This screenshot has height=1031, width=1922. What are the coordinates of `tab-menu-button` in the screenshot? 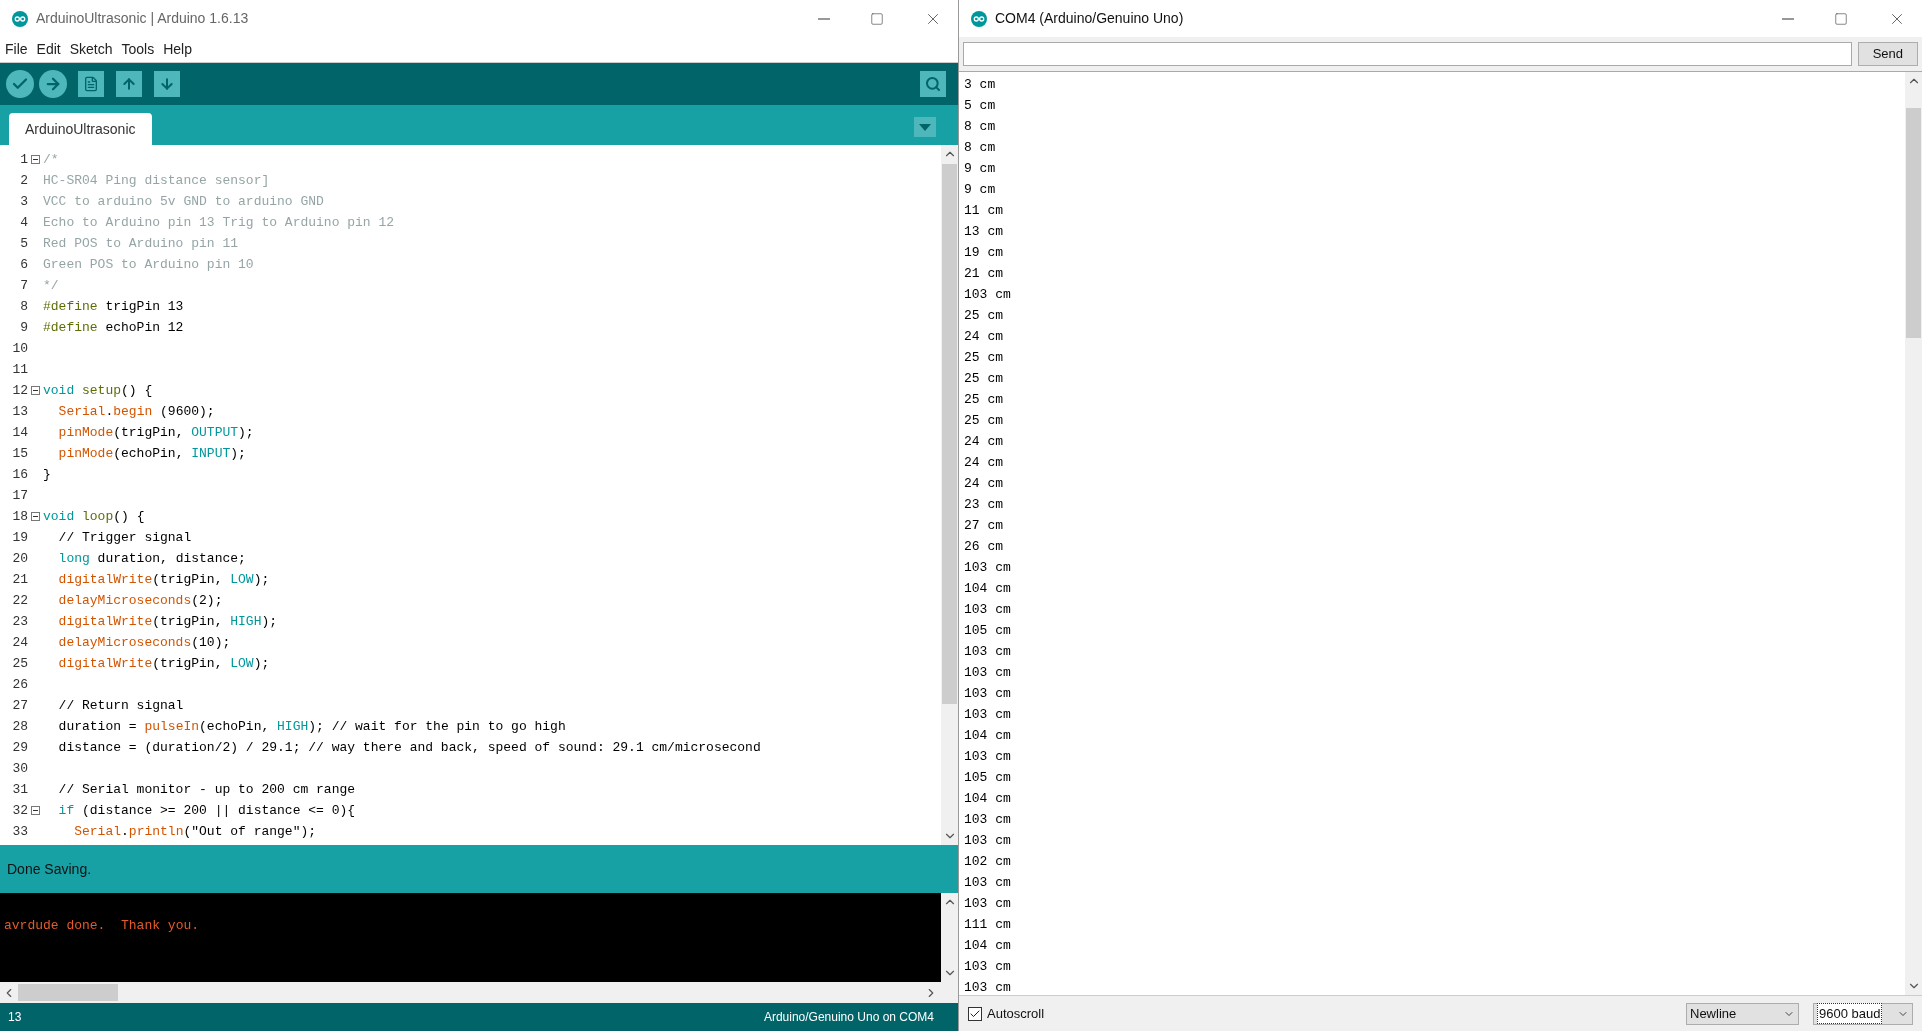 It's located at (925, 127).